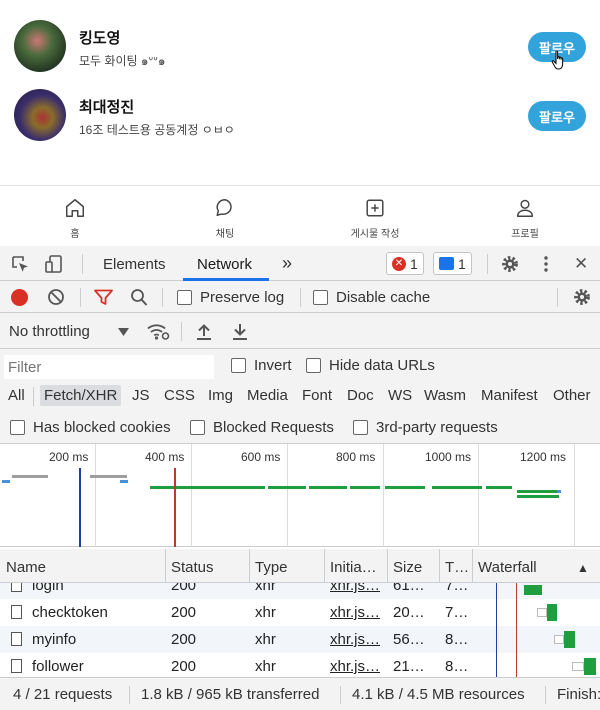  Describe the element at coordinates (360, 427) in the screenshot. I see `third-party-checkbox` at that location.